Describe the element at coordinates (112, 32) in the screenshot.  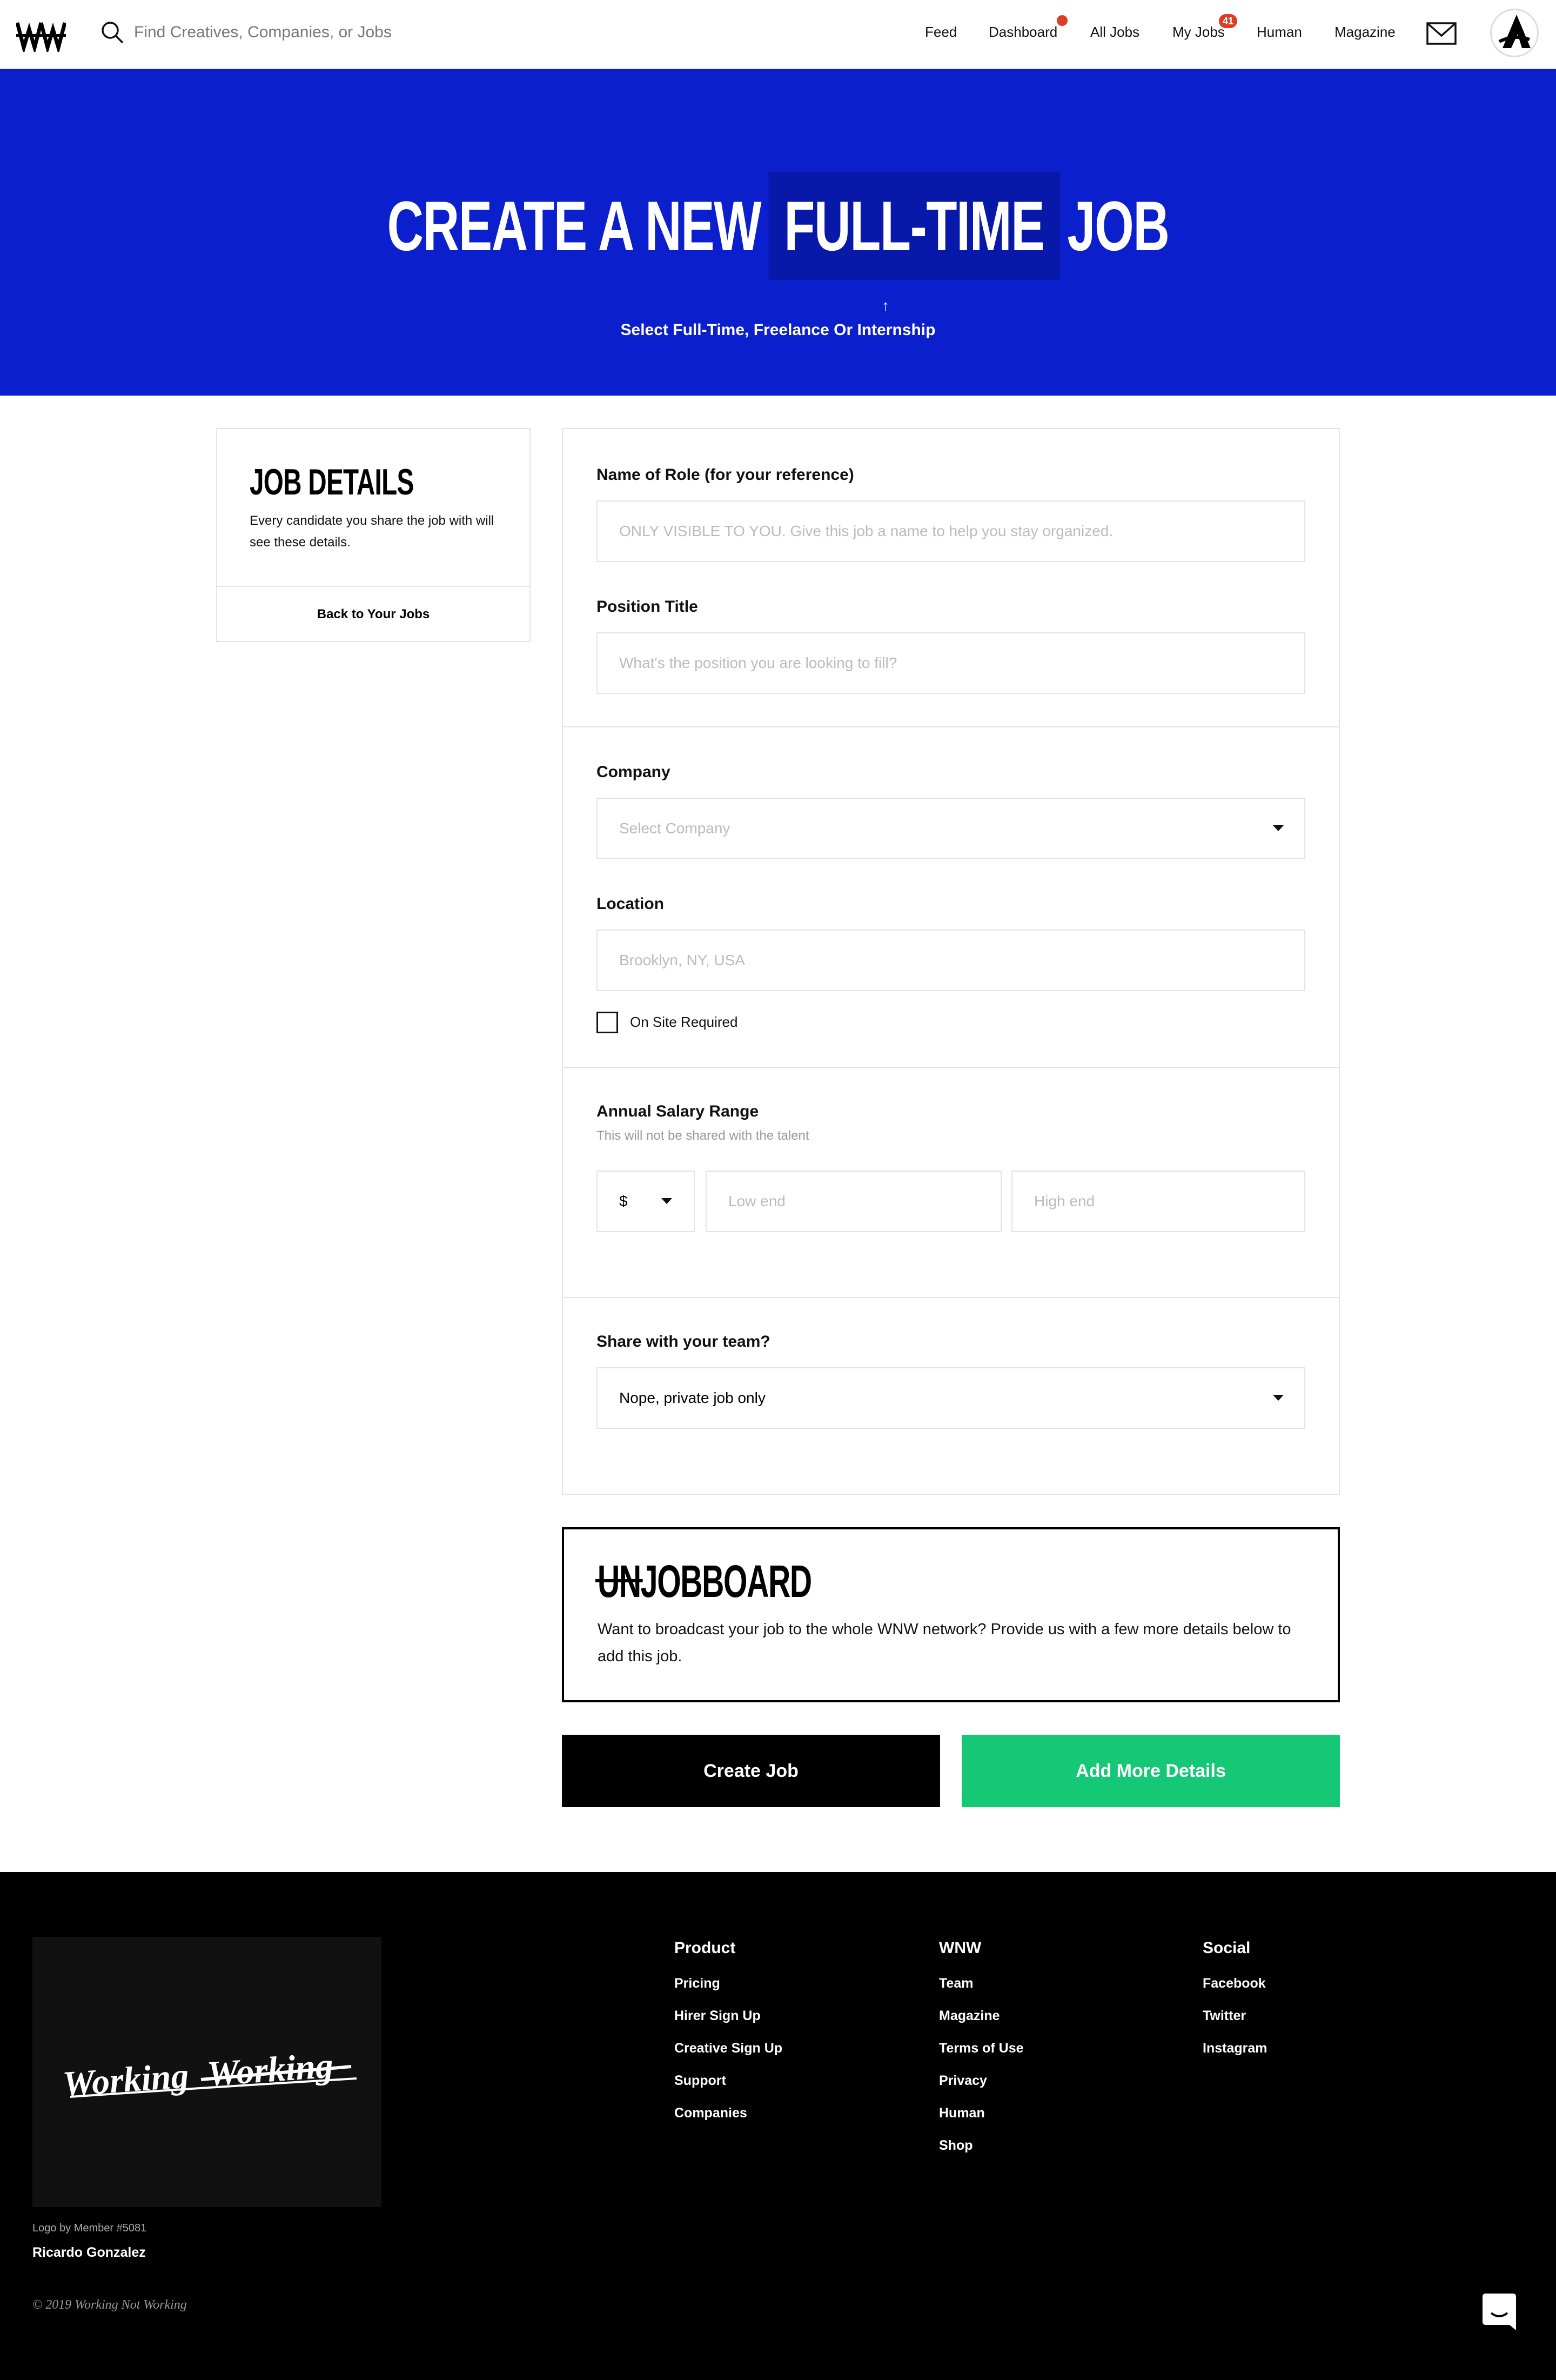
I see `search-icon` at that location.